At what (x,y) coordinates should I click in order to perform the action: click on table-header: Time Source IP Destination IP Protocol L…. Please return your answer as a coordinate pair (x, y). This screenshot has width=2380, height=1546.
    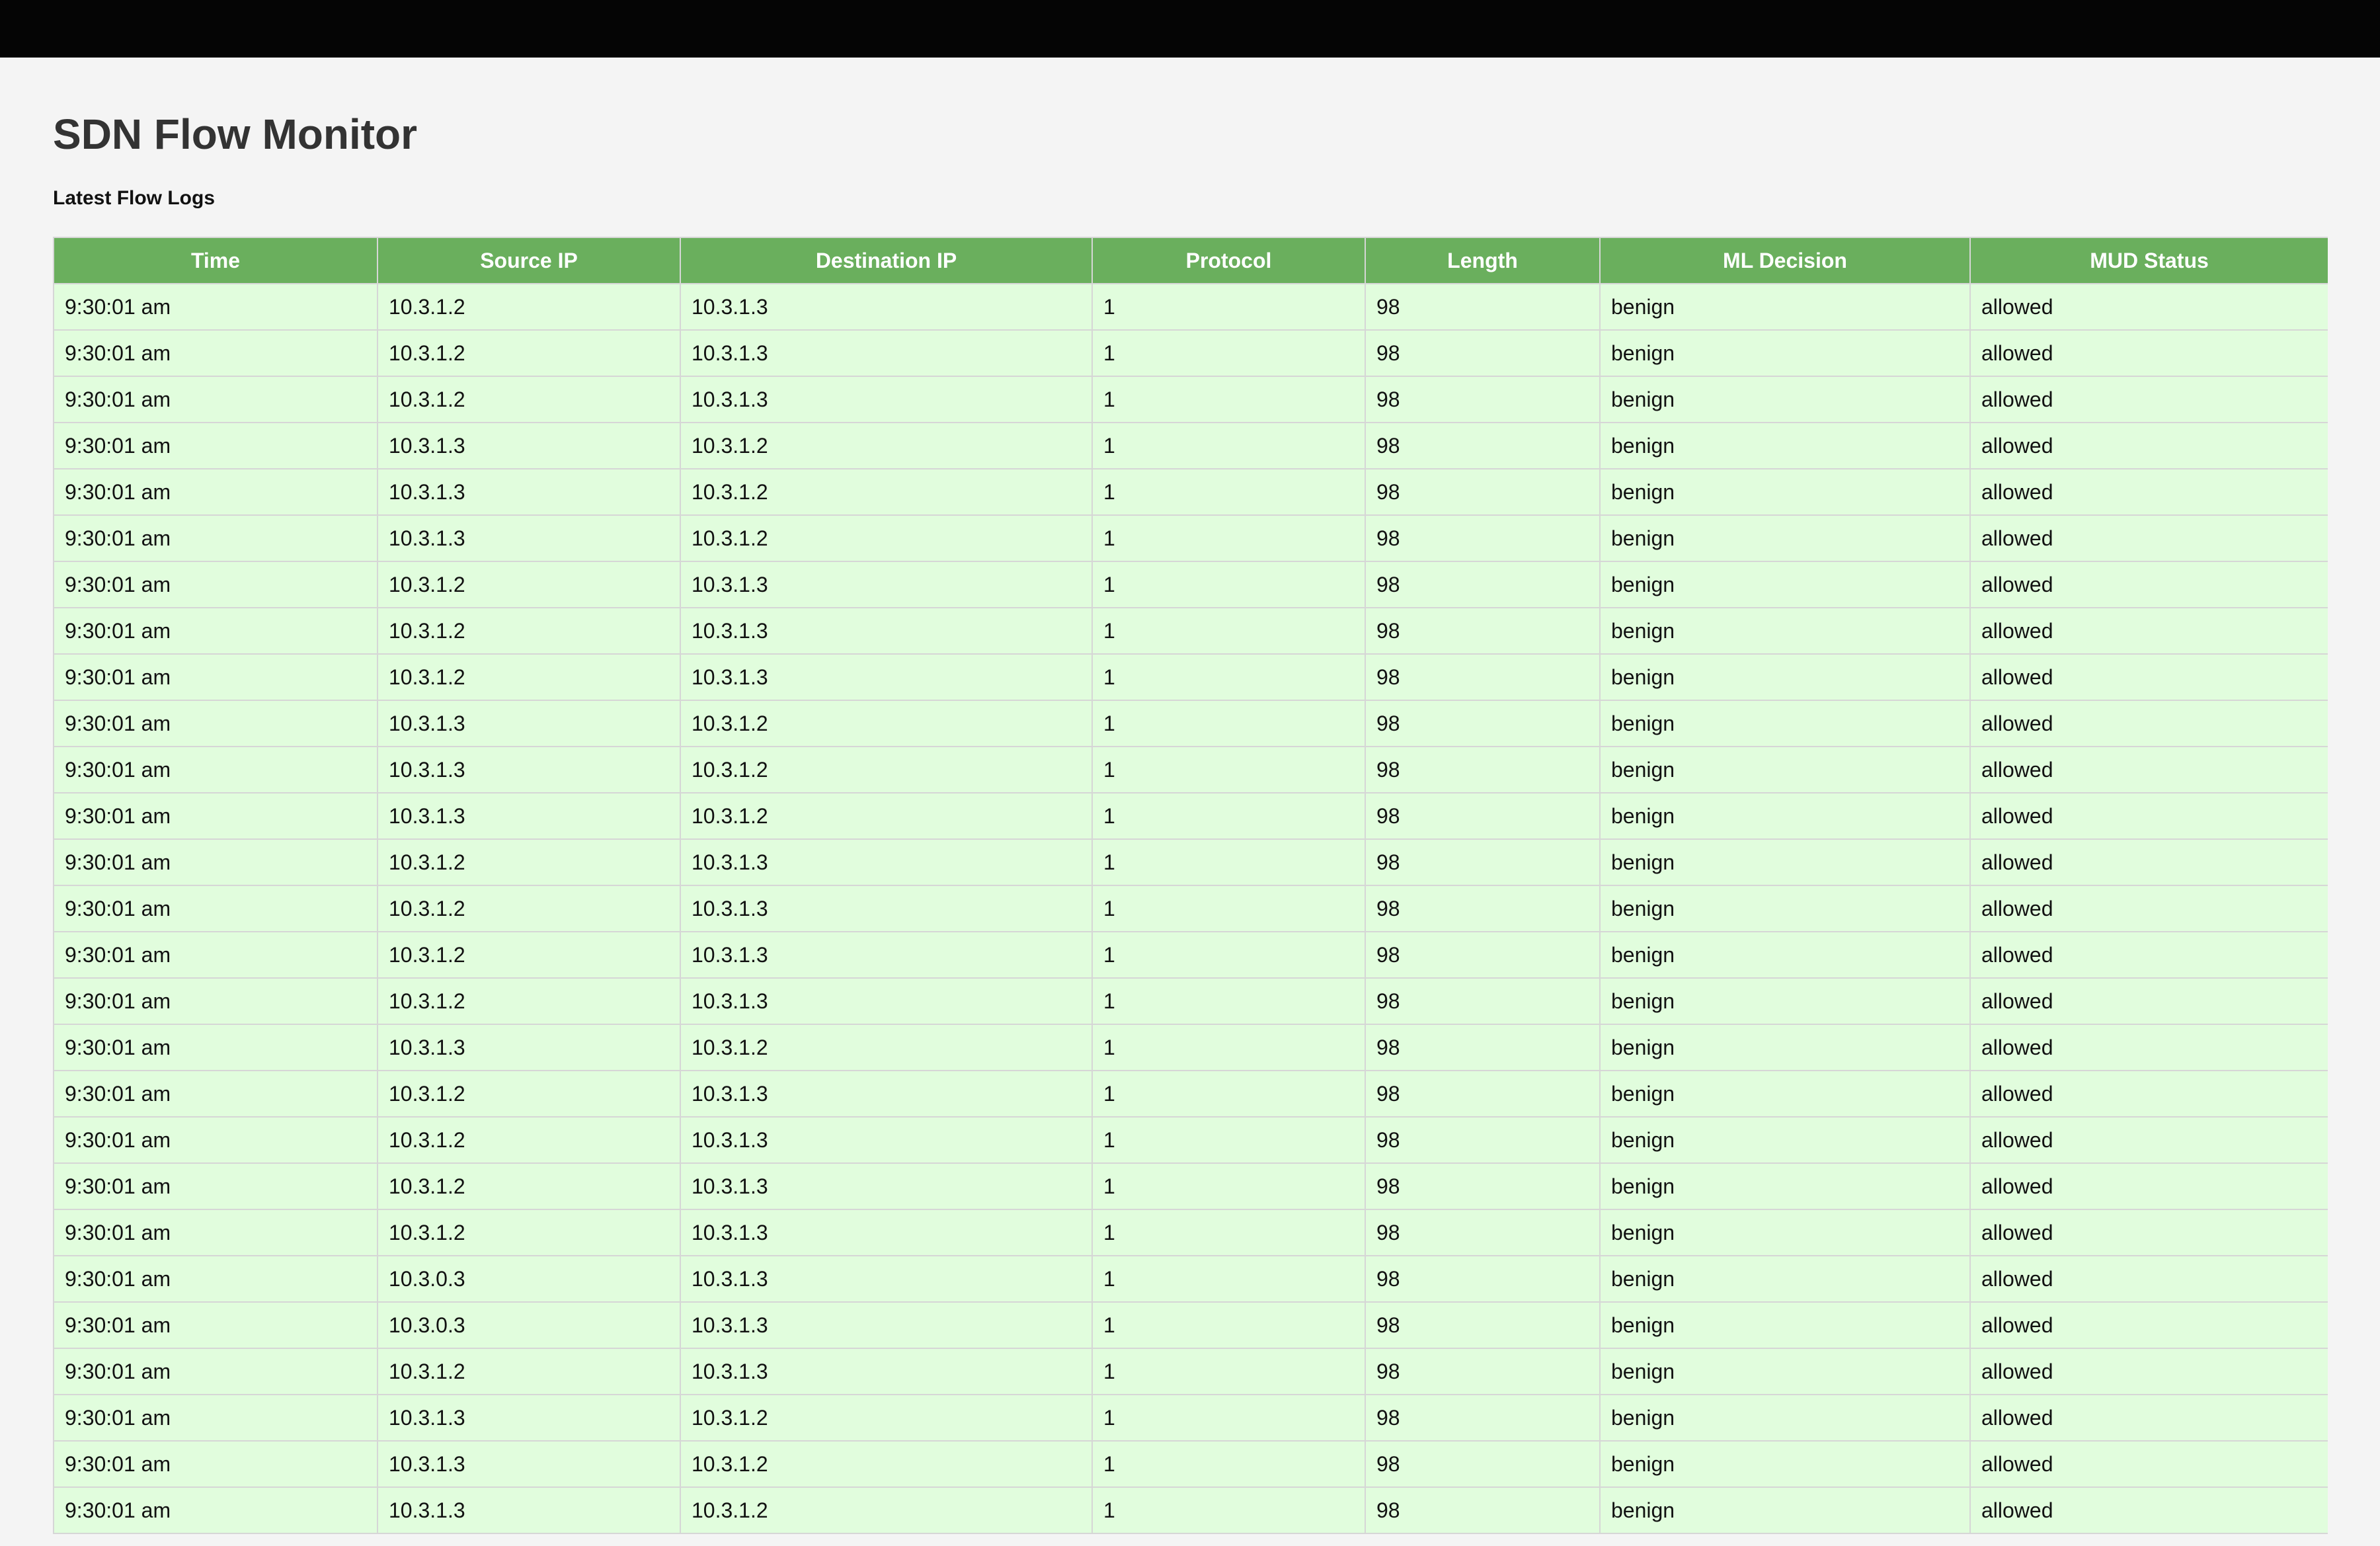
    Looking at the image, I should click on (1190, 260).